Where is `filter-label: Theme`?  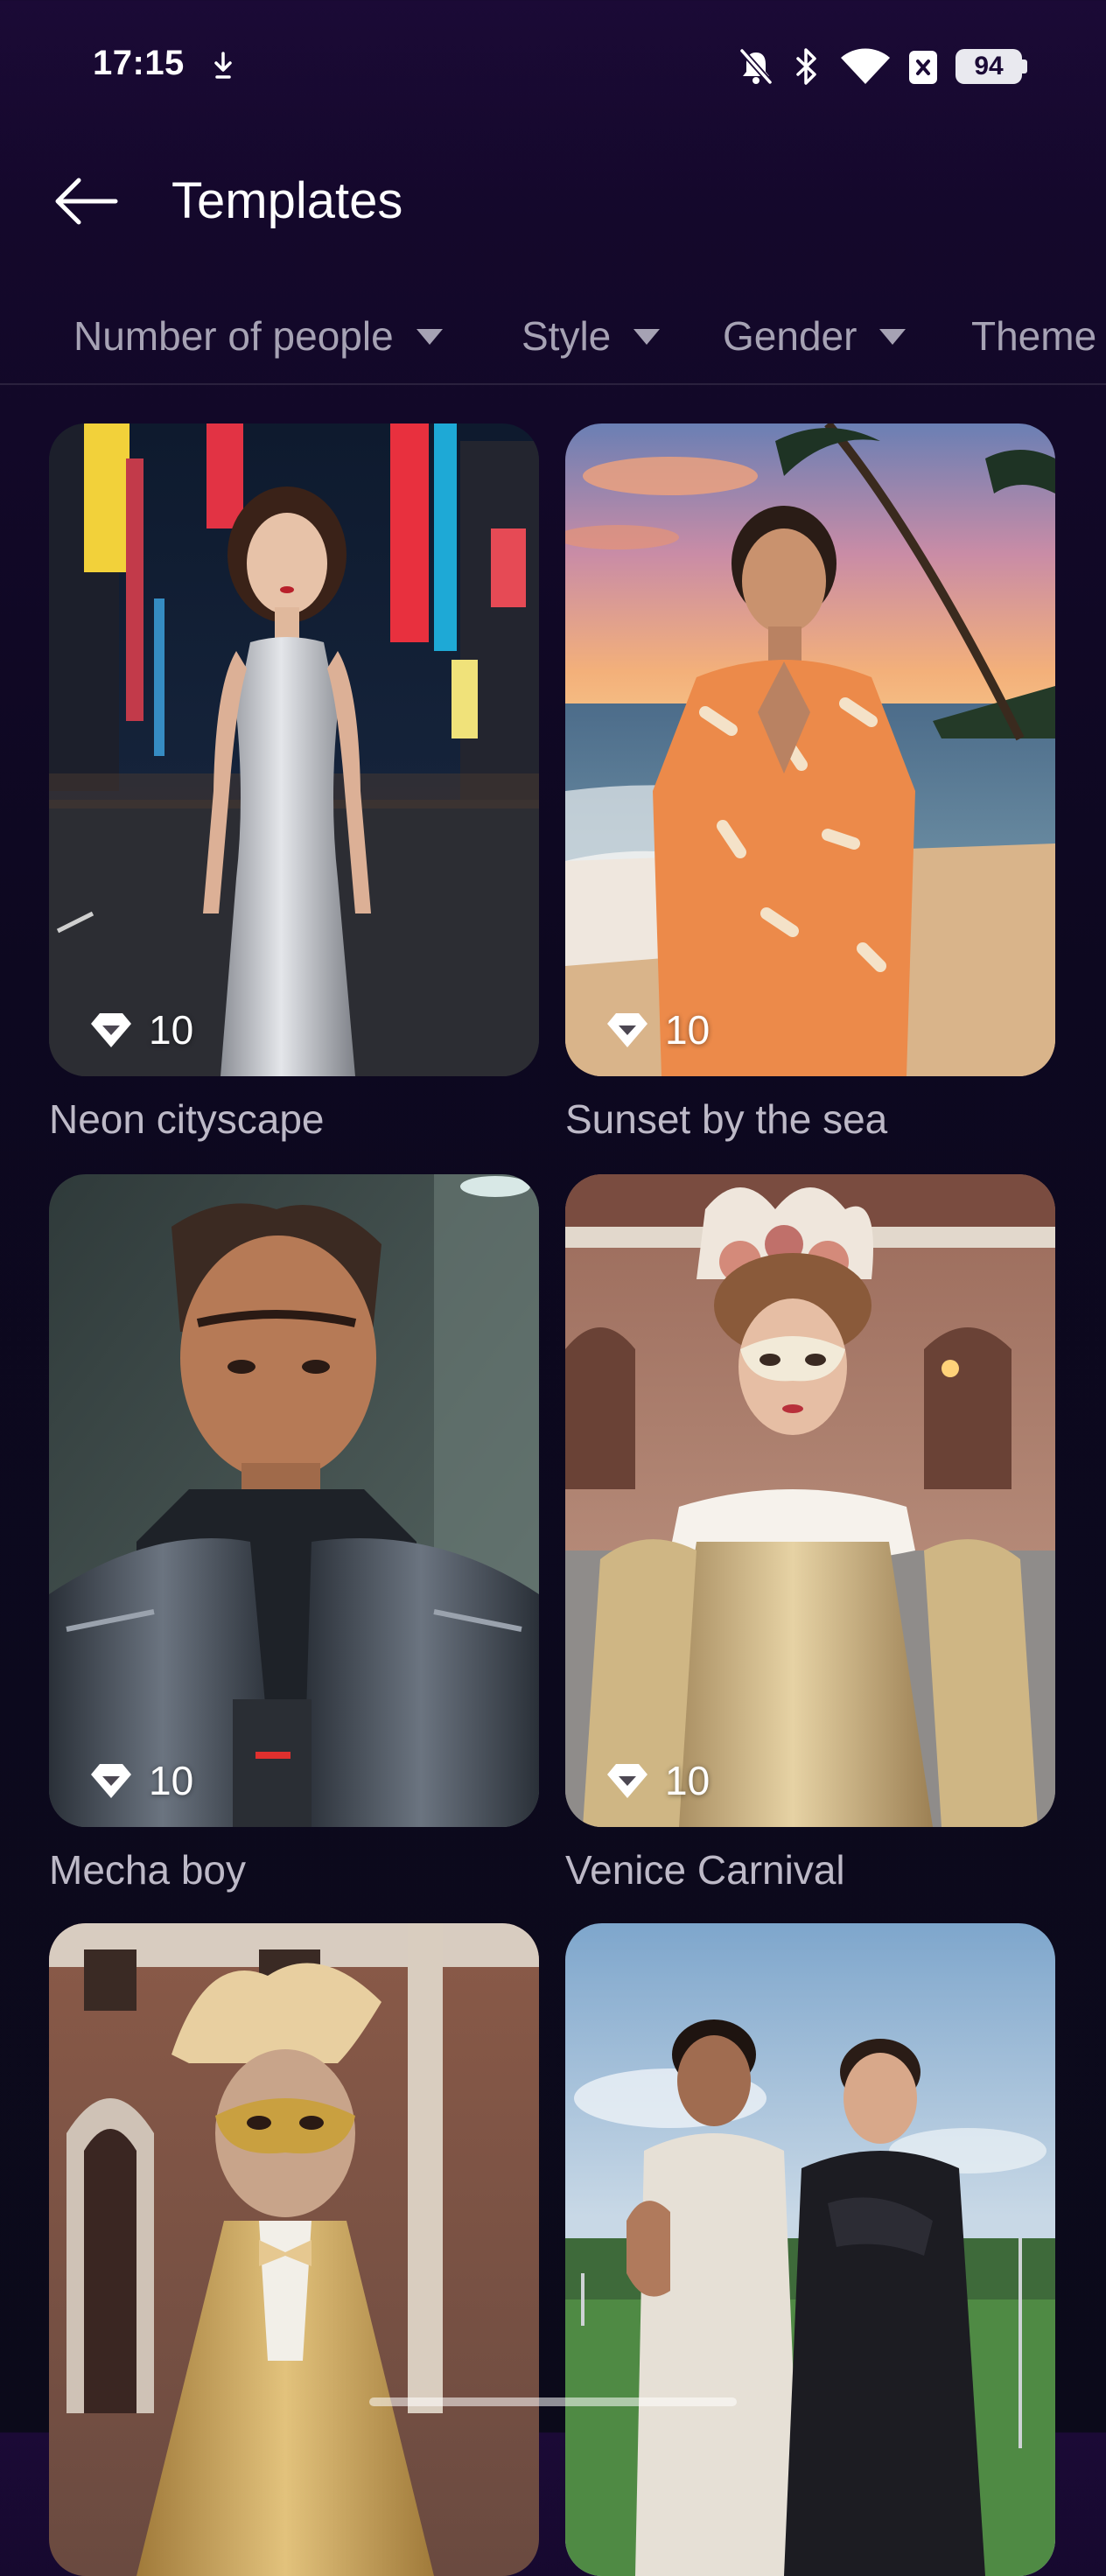
filter-label: Theme is located at coordinates (1034, 336).